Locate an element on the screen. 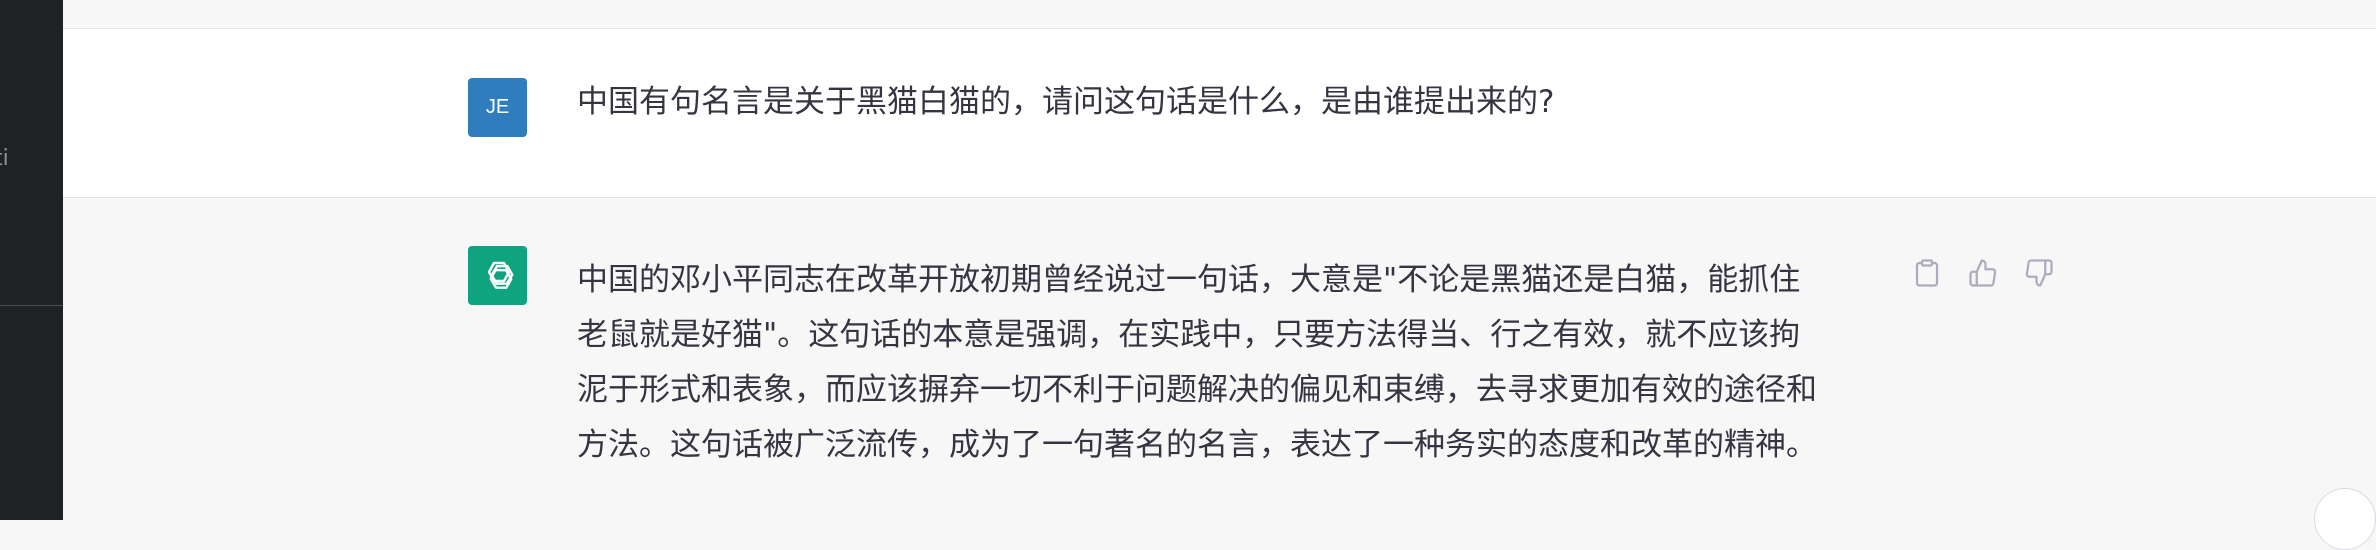 This screenshot has width=2376, height=550. thumbs-down-icon is located at coordinates (2039, 275).